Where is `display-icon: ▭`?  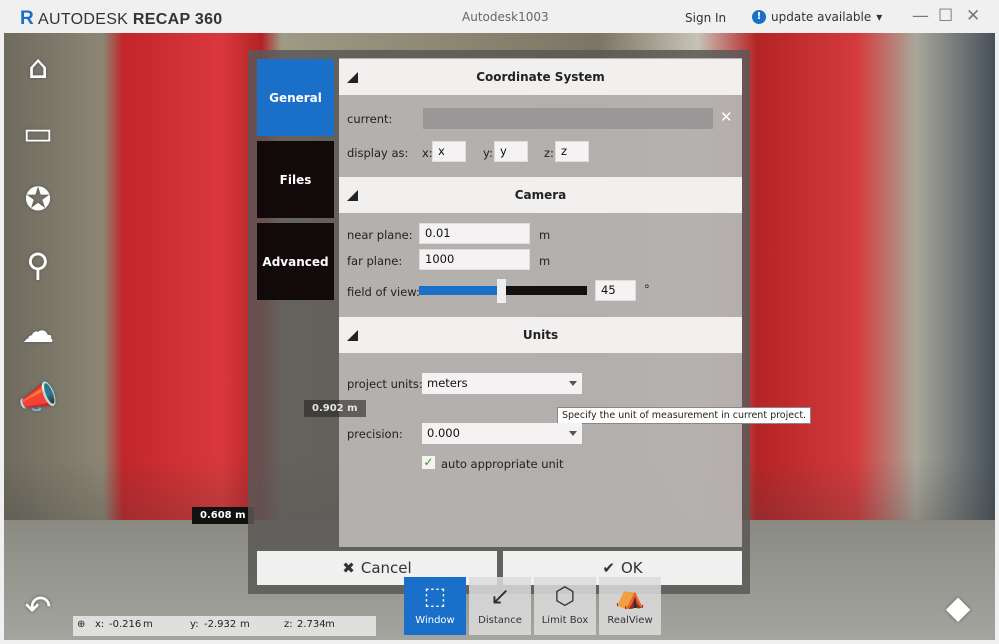 display-icon: ▭ is located at coordinates (38, 133).